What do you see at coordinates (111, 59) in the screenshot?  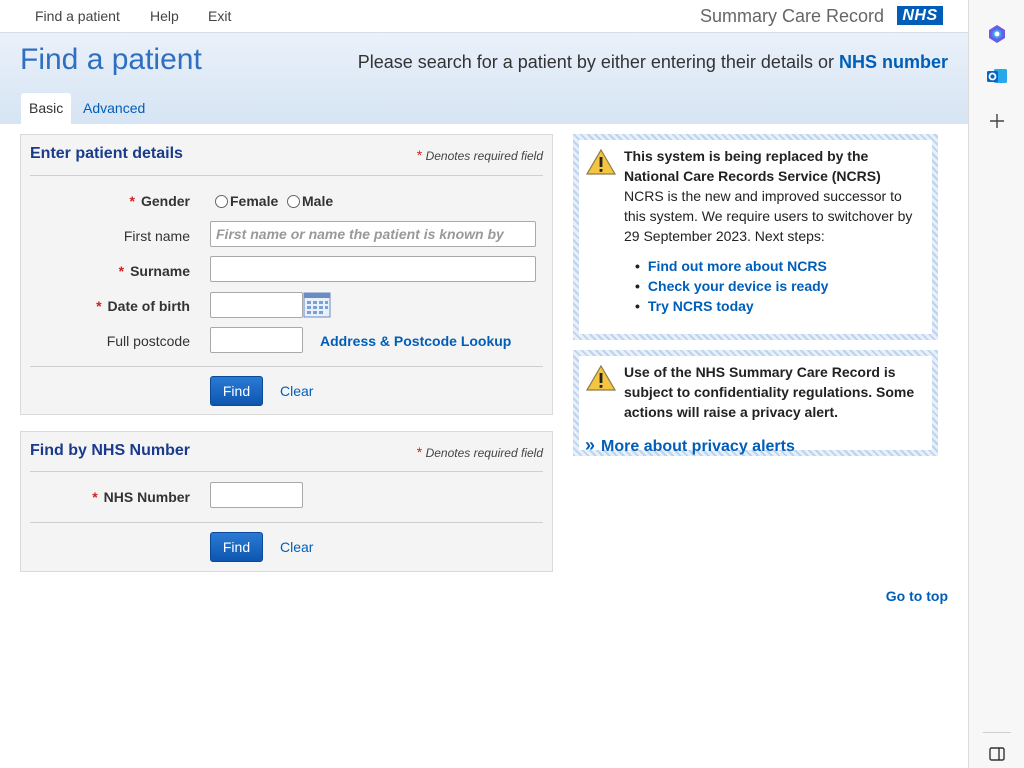 I see `page-title: Find a patient` at bounding box center [111, 59].